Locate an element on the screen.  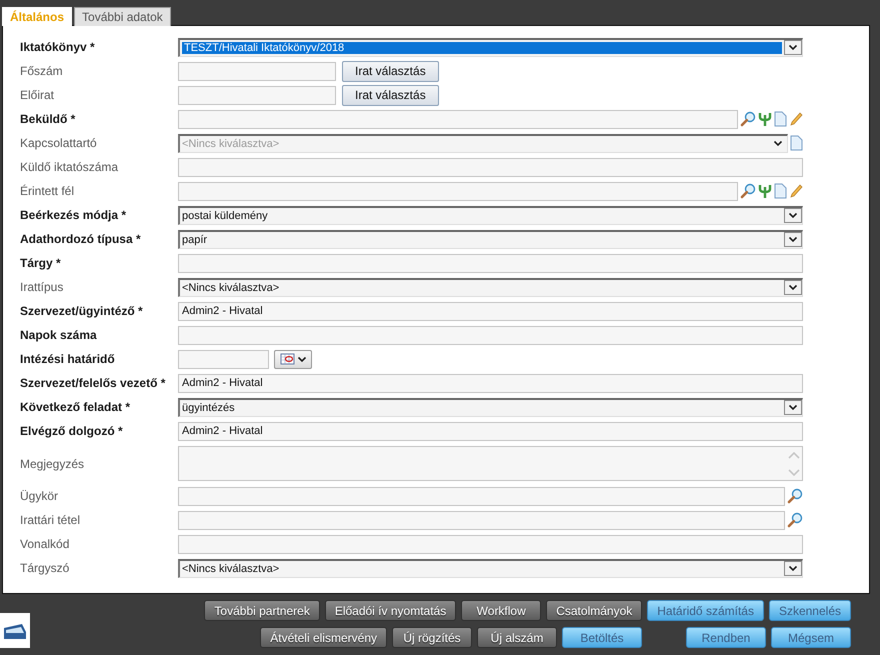
selected-value: postai küldemény is located at coordinates (225, 216).